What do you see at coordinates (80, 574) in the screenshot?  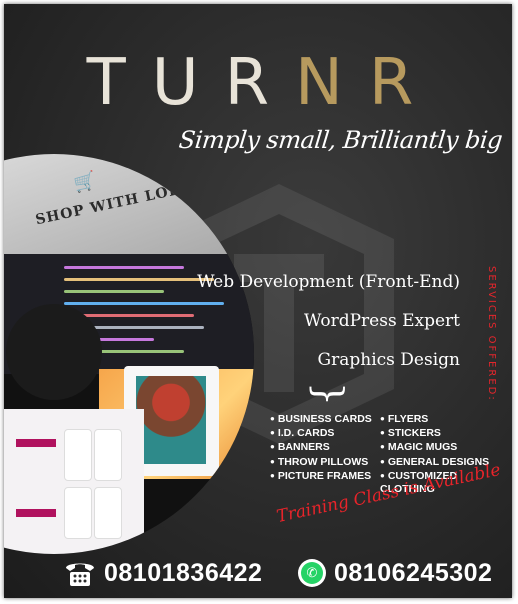 I see `telephone-icon` at bounding box center [80, 574].